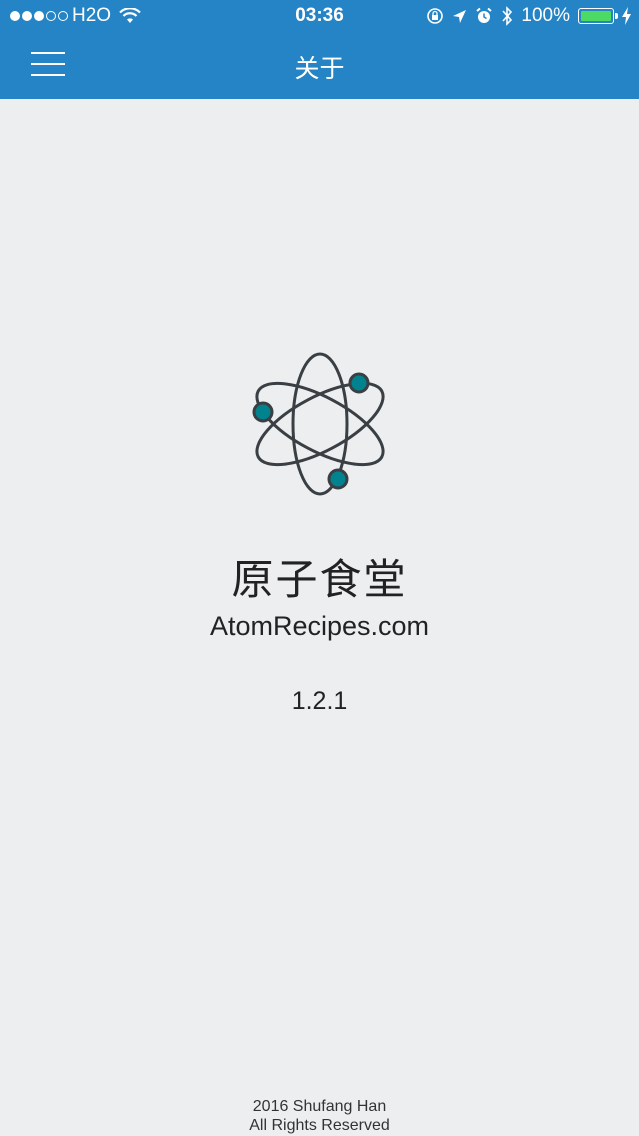 This screenshot has height=1136, width=639. What do you see at coordinates (507, 16) in the screenshot?
I see `bluetooth-icon` at bounding box center [507, 16].